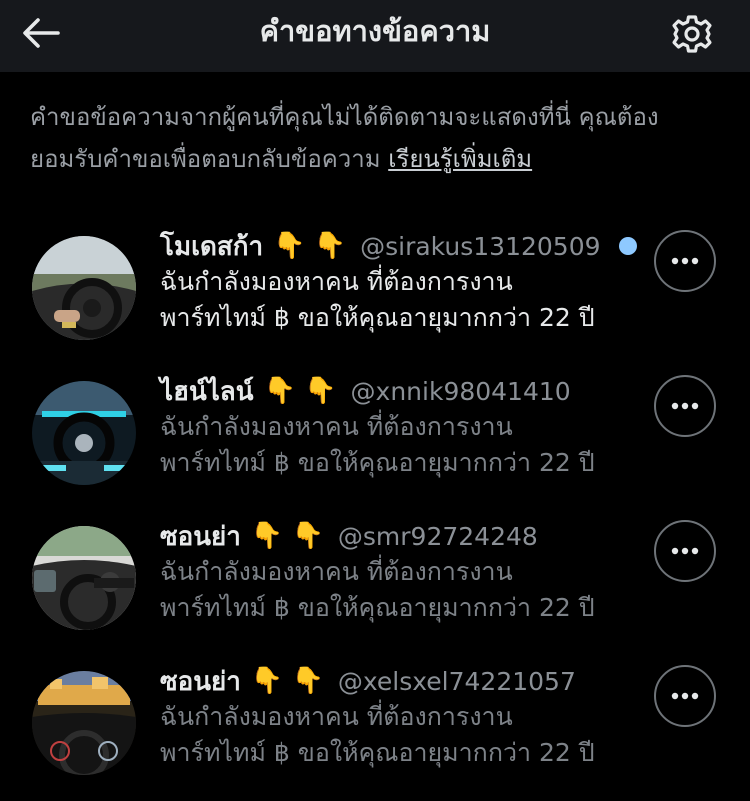 Image resolution: width=750 pixels, height=801 pixels. I want to click on top-bar: คำขอทางข้อความ, so click(375, 36).